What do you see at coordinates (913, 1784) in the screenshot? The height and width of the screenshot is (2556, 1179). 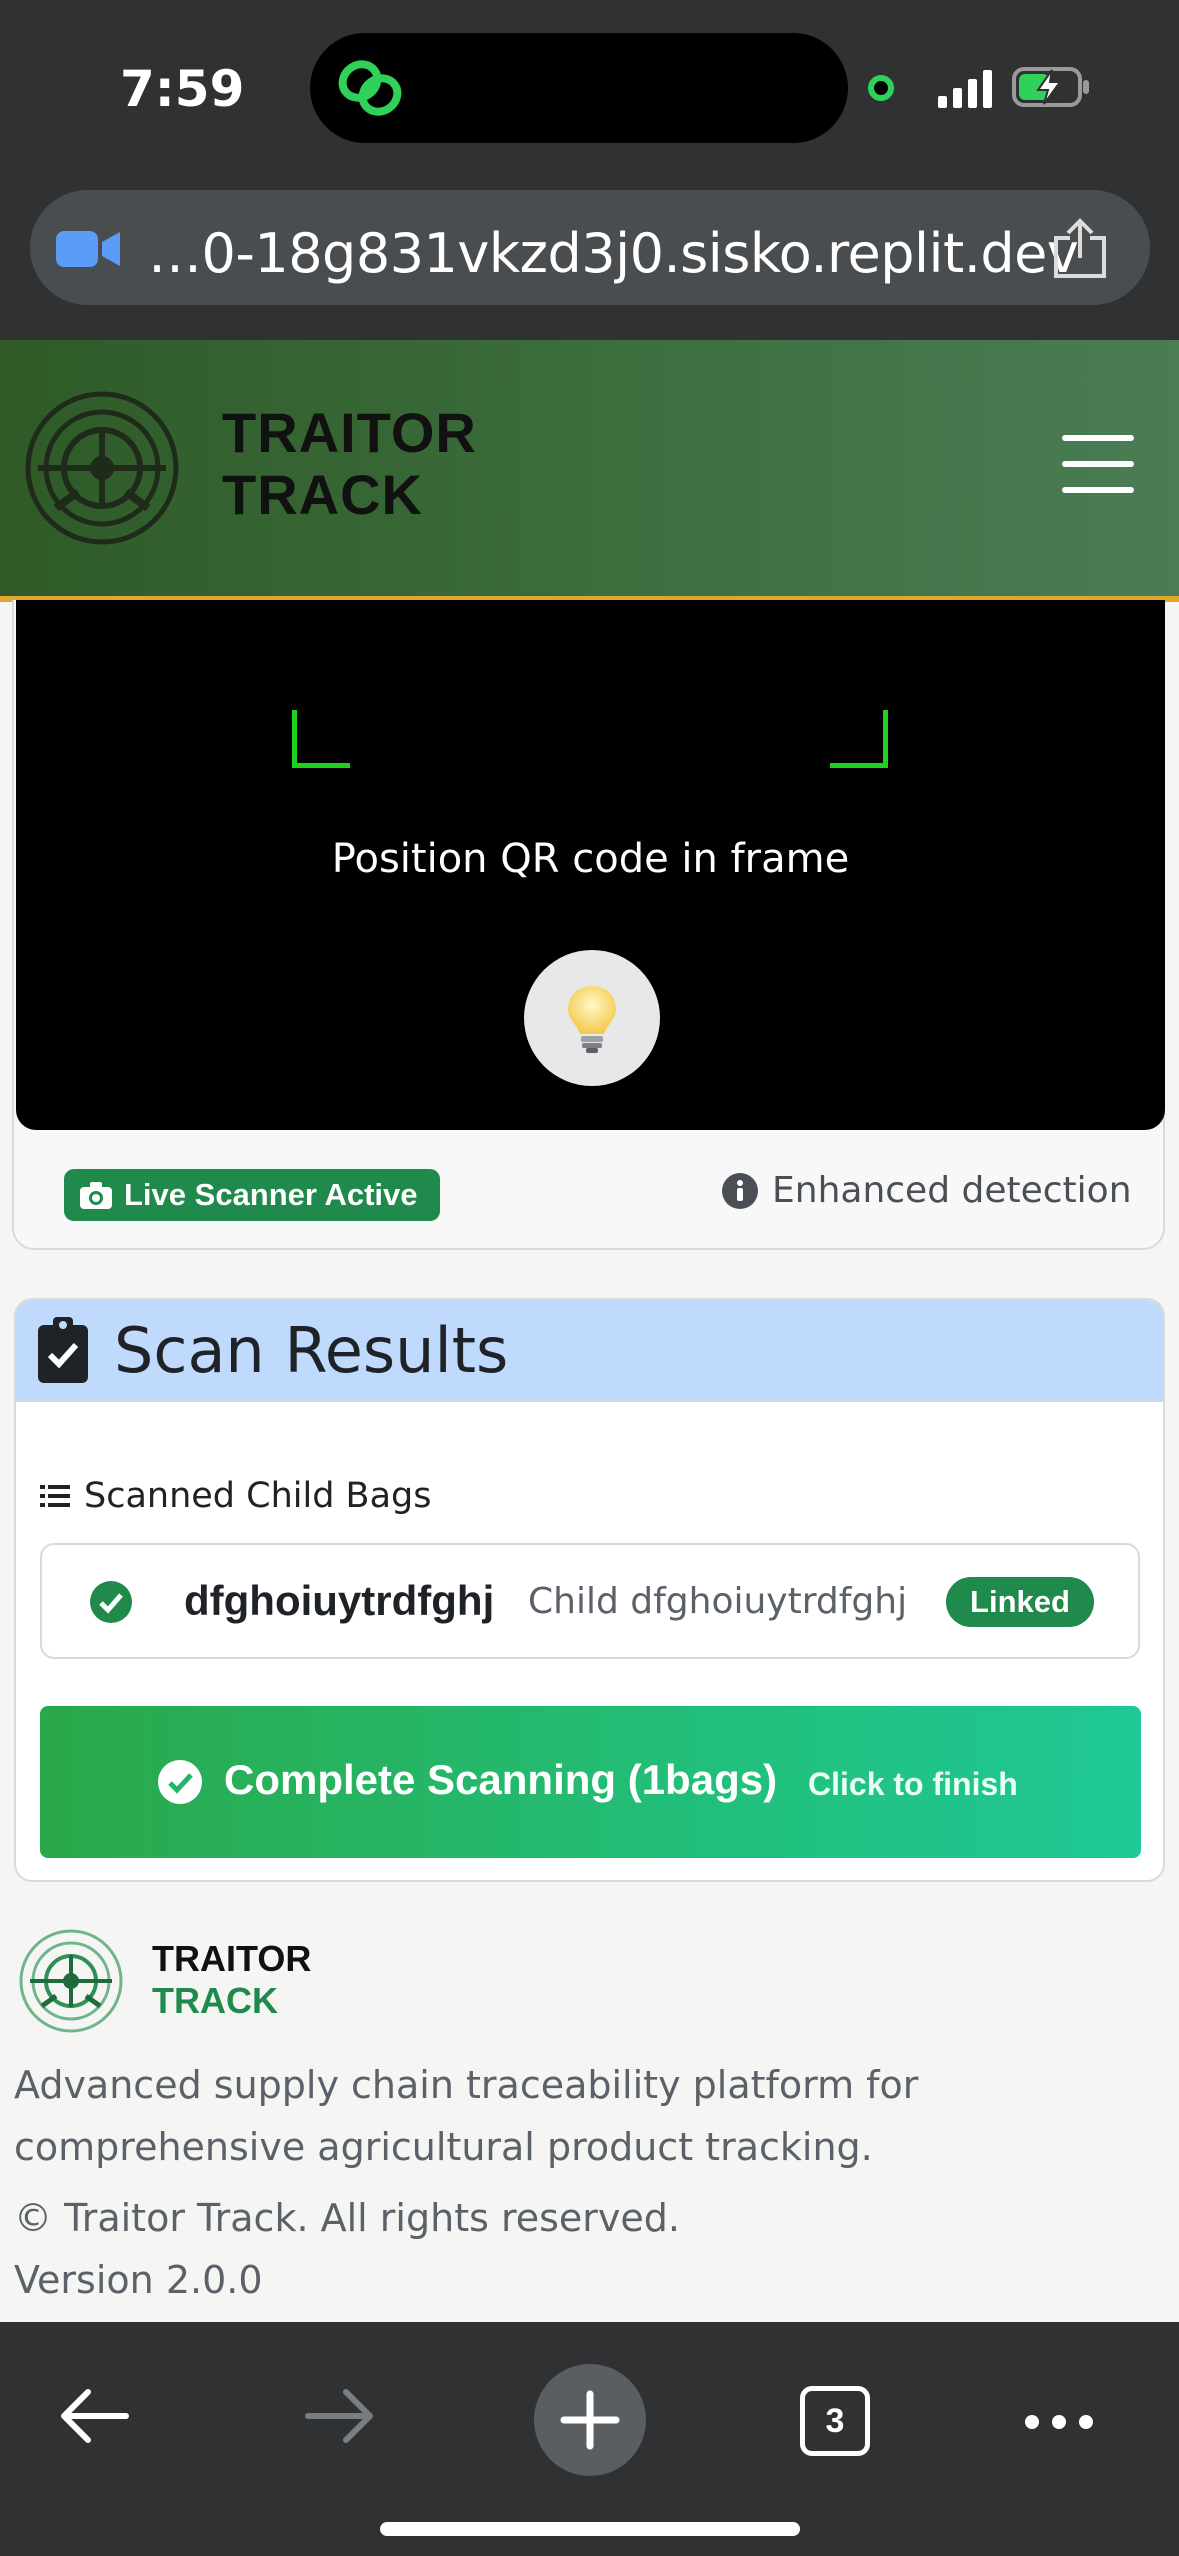 I see `complete-scanning-hint: Click to finish` at bounding box center [913, 1784].